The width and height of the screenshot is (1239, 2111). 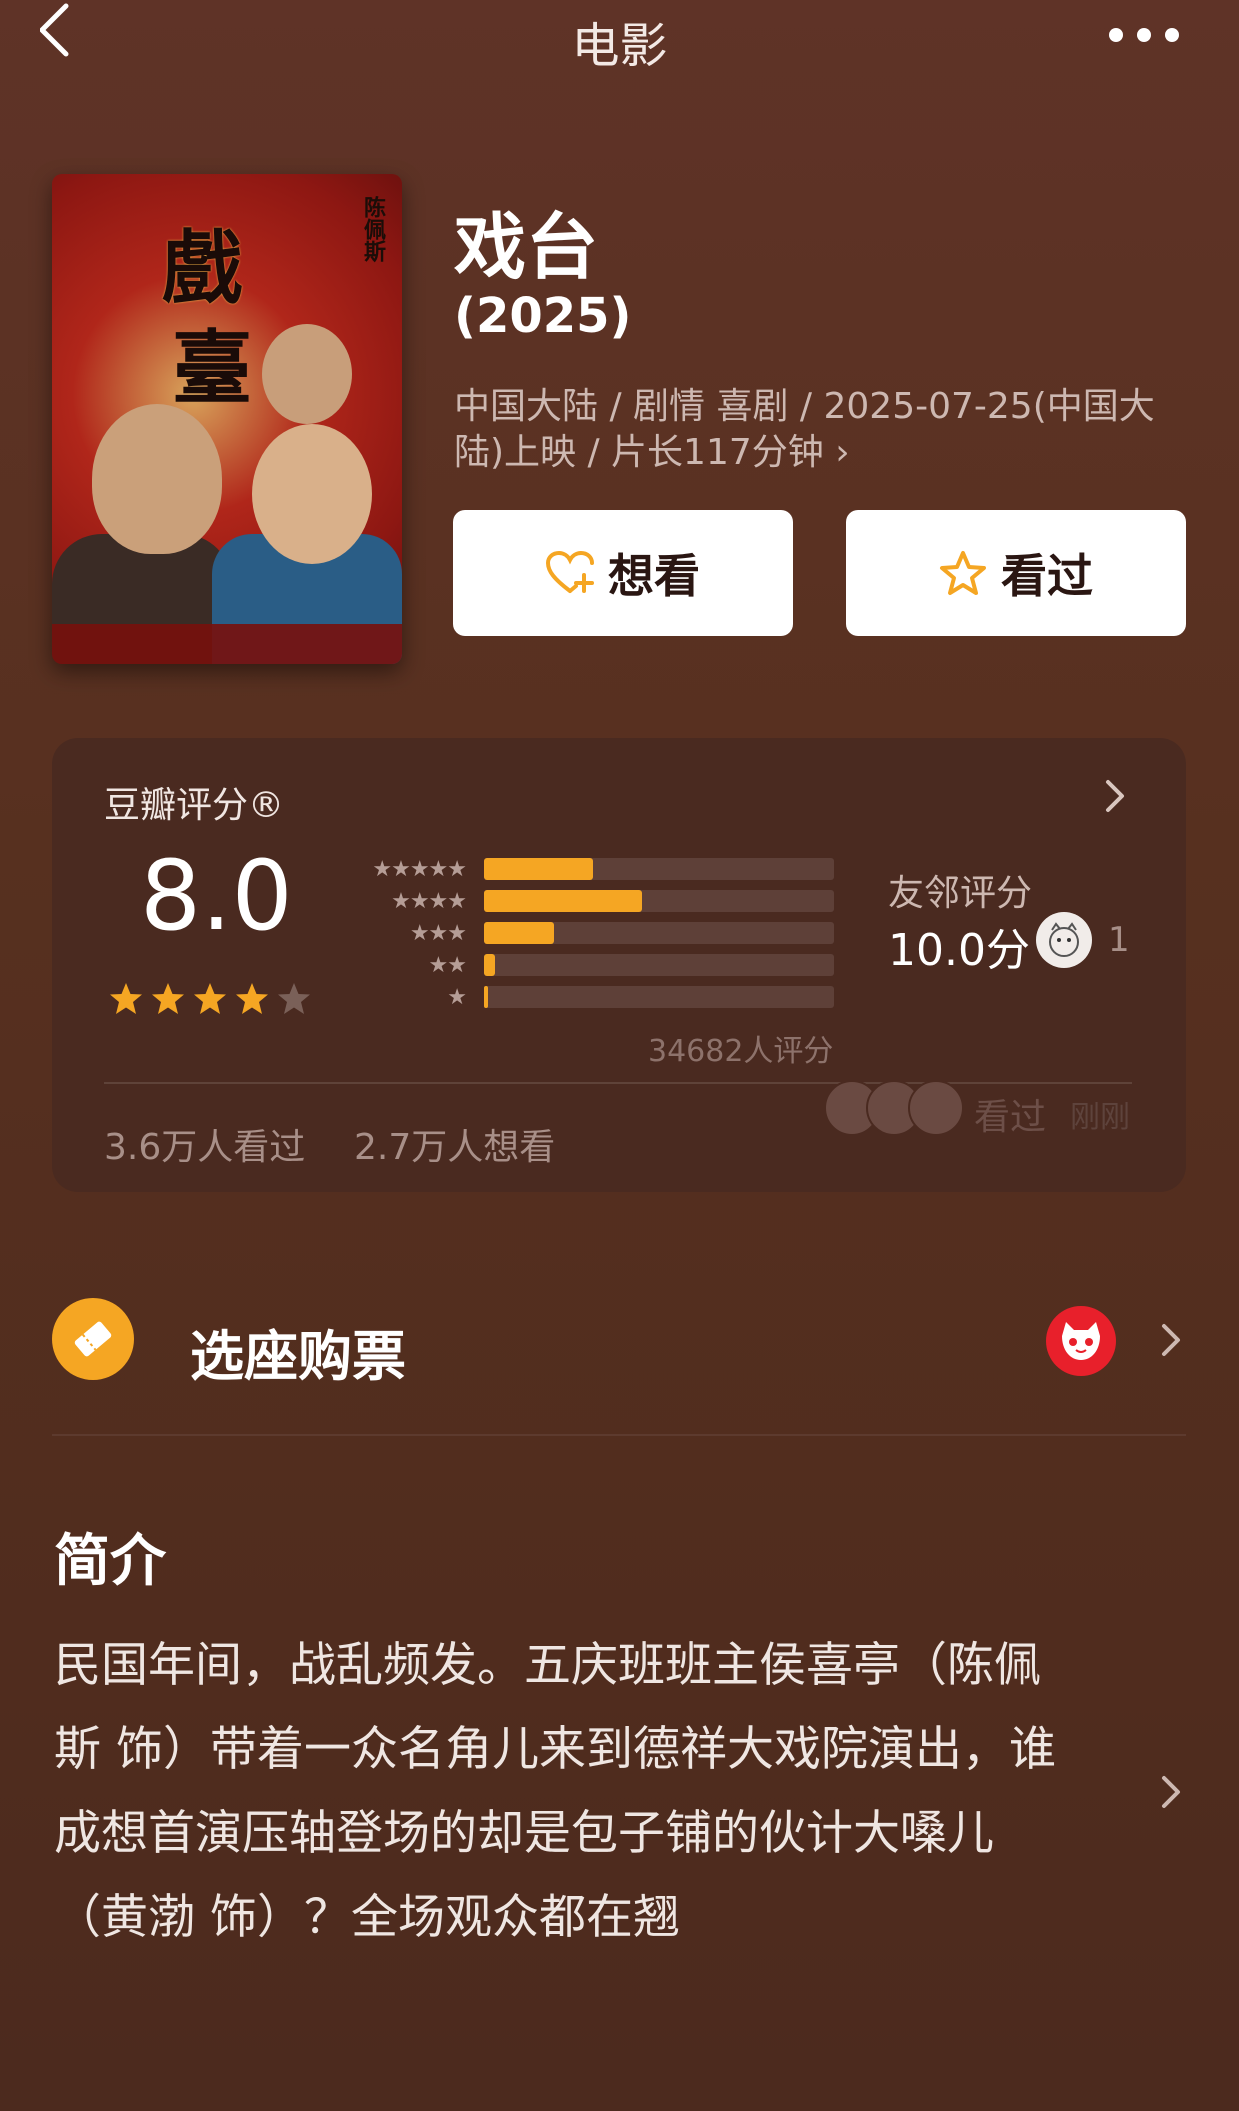 What do you see at coordinates (372, 229) in the screenshot?
I see `poster-side-text: 陈佩斯` at bounding box center [372, 229].